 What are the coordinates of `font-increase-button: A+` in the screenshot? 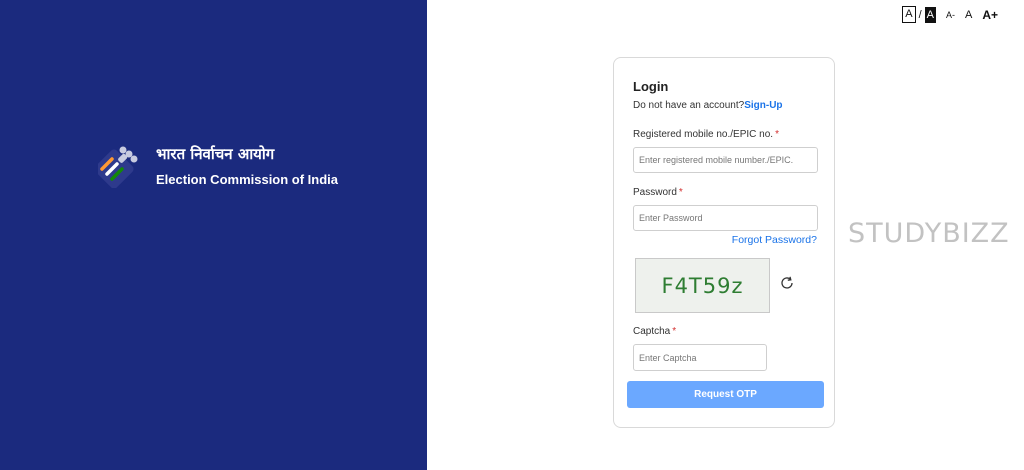 It's located at (990, 15).